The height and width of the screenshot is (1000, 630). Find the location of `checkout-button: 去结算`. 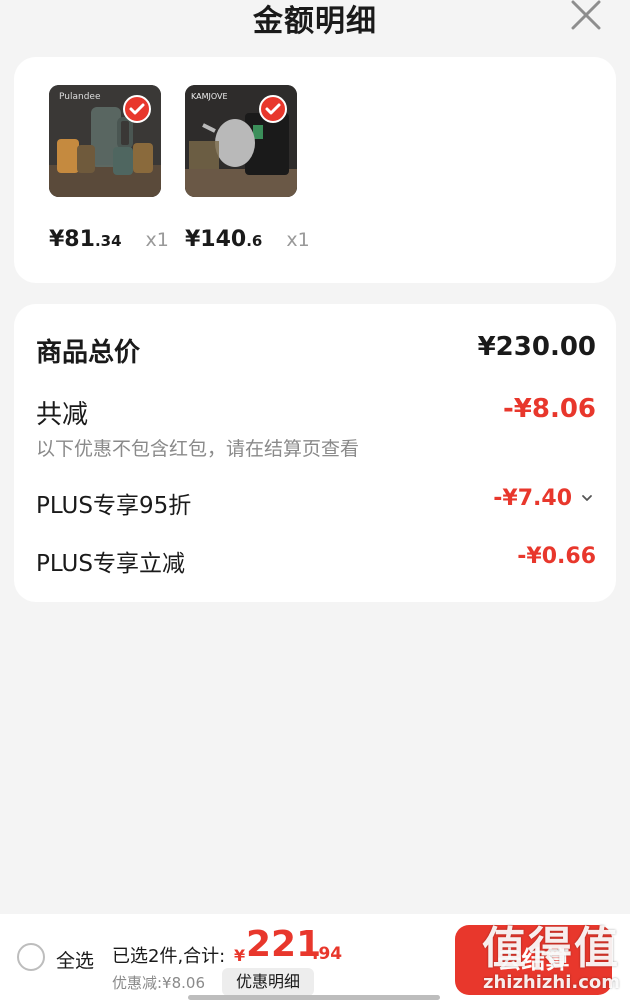

checkout-button: 去结算 is located at coordinates (533, 960).